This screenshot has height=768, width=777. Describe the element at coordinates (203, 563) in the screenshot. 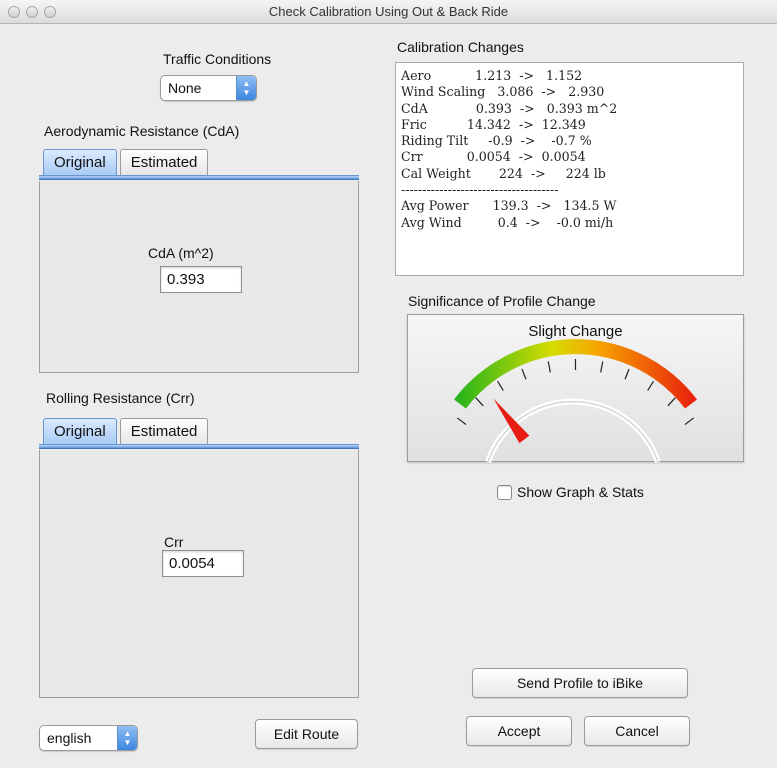

I see `crr-input: 0.0054` at that location.